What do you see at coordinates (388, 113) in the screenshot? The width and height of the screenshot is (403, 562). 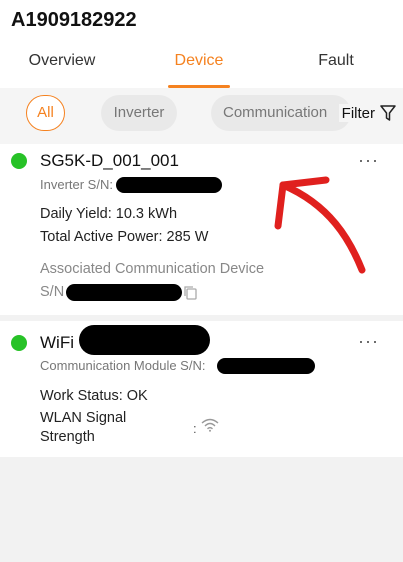 I see `funnel-icon` at bounding box center [388, 113].